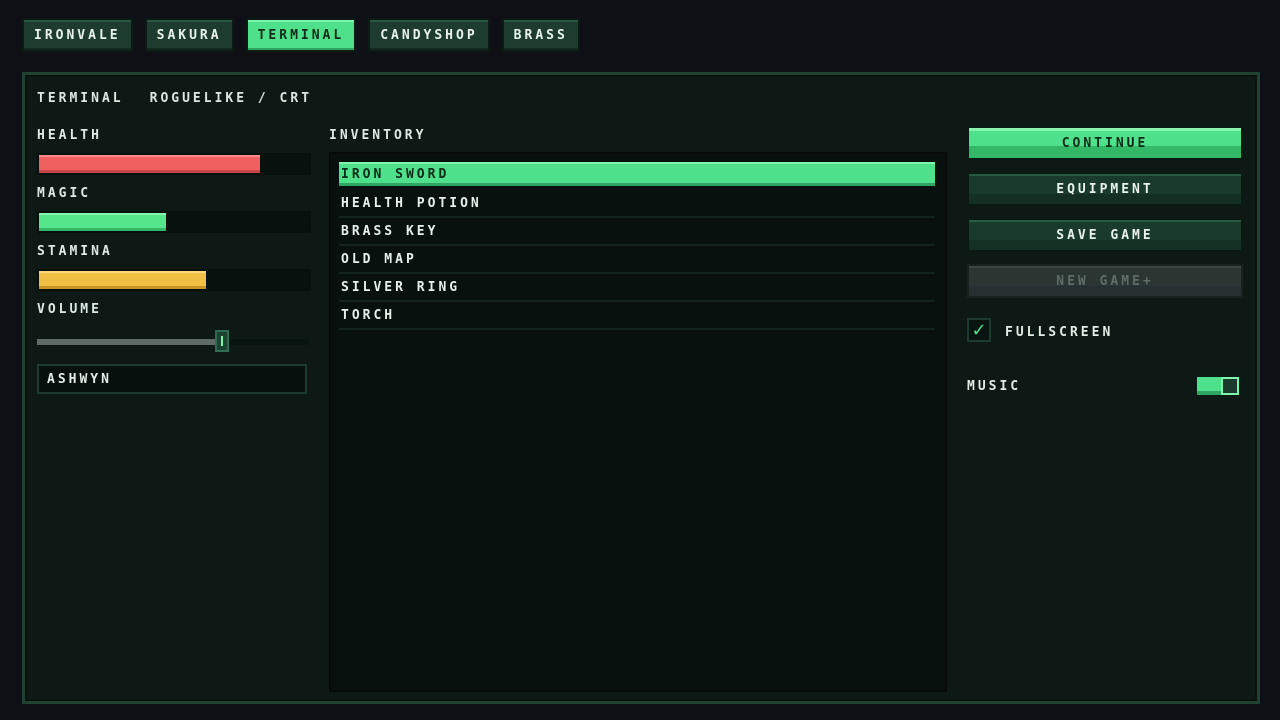  Describe the element at coordinates (637, 174) in the screenshot. I see `inventory-item: IRON SWORD` at that location.